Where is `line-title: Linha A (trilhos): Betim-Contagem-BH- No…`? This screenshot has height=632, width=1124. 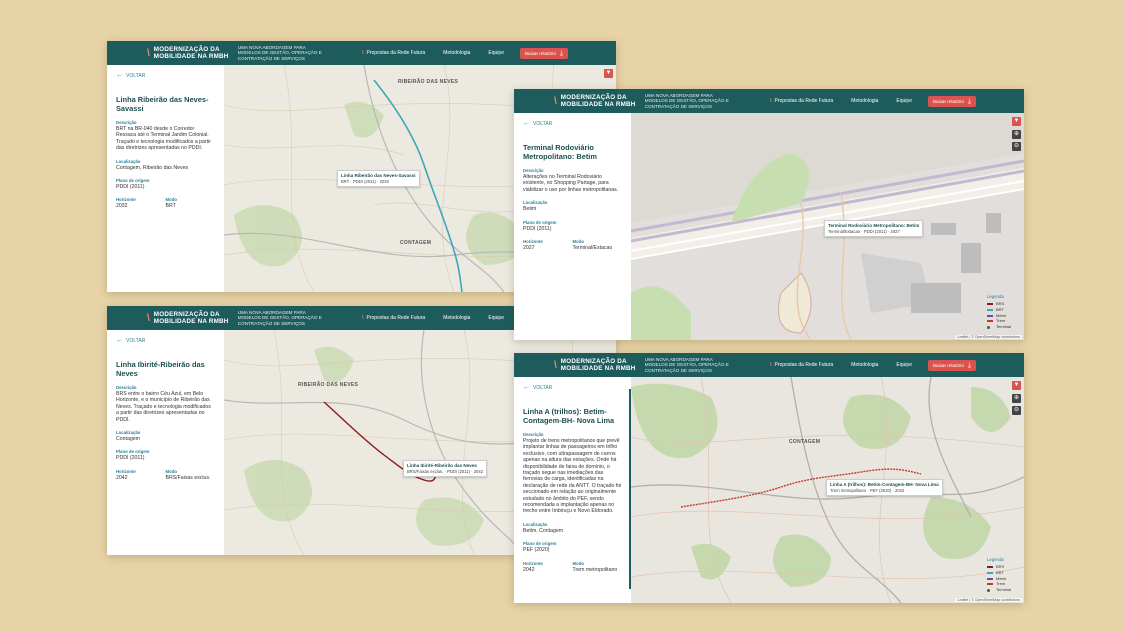 line-title: Linha A (trilhos): Betim-Contagem-BH- No… is located at coordinates (569, 416).